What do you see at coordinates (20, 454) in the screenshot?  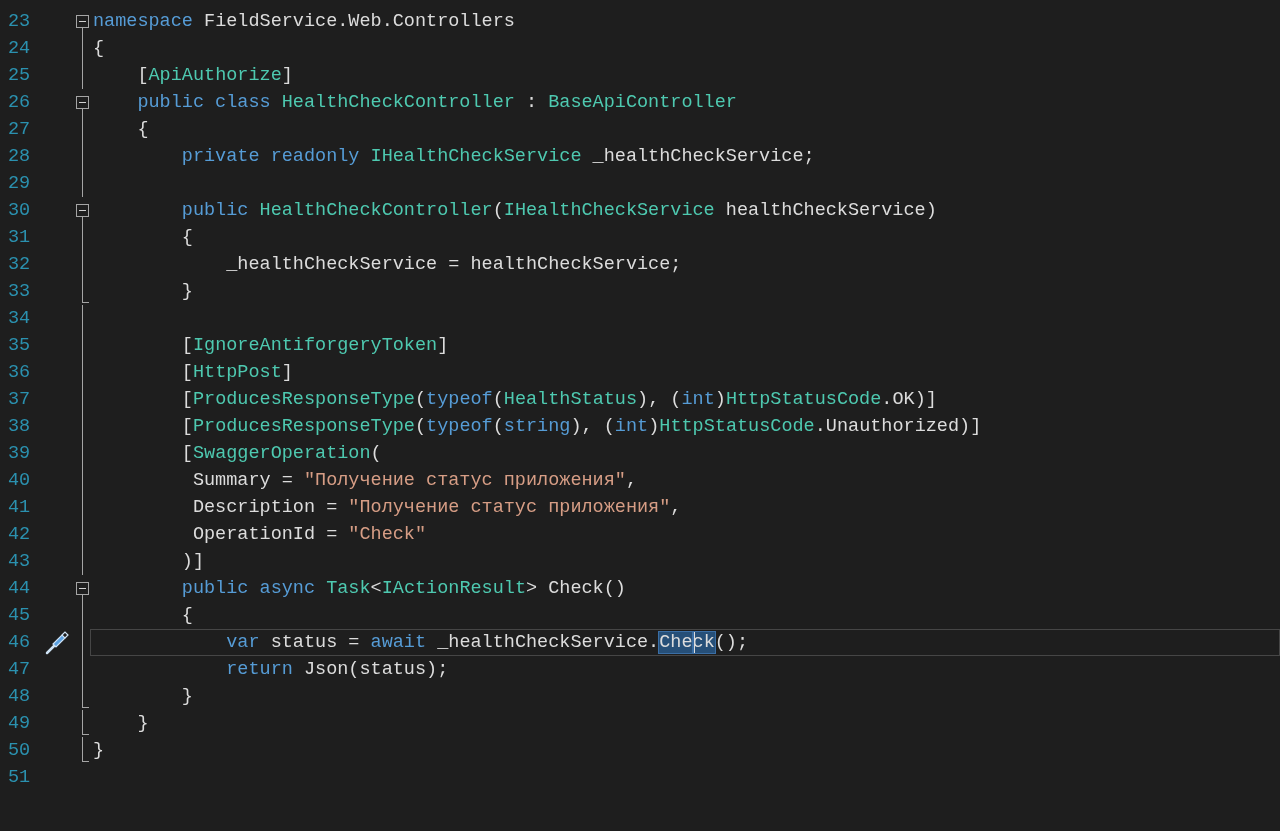 I see `line-number: 39` at bounding box center [20, 454].